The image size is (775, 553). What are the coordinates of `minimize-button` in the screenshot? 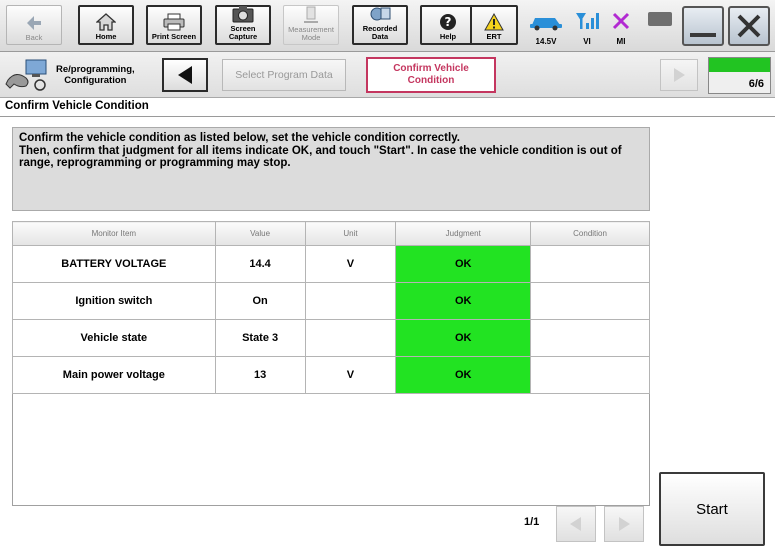 It's located at (703, 26).